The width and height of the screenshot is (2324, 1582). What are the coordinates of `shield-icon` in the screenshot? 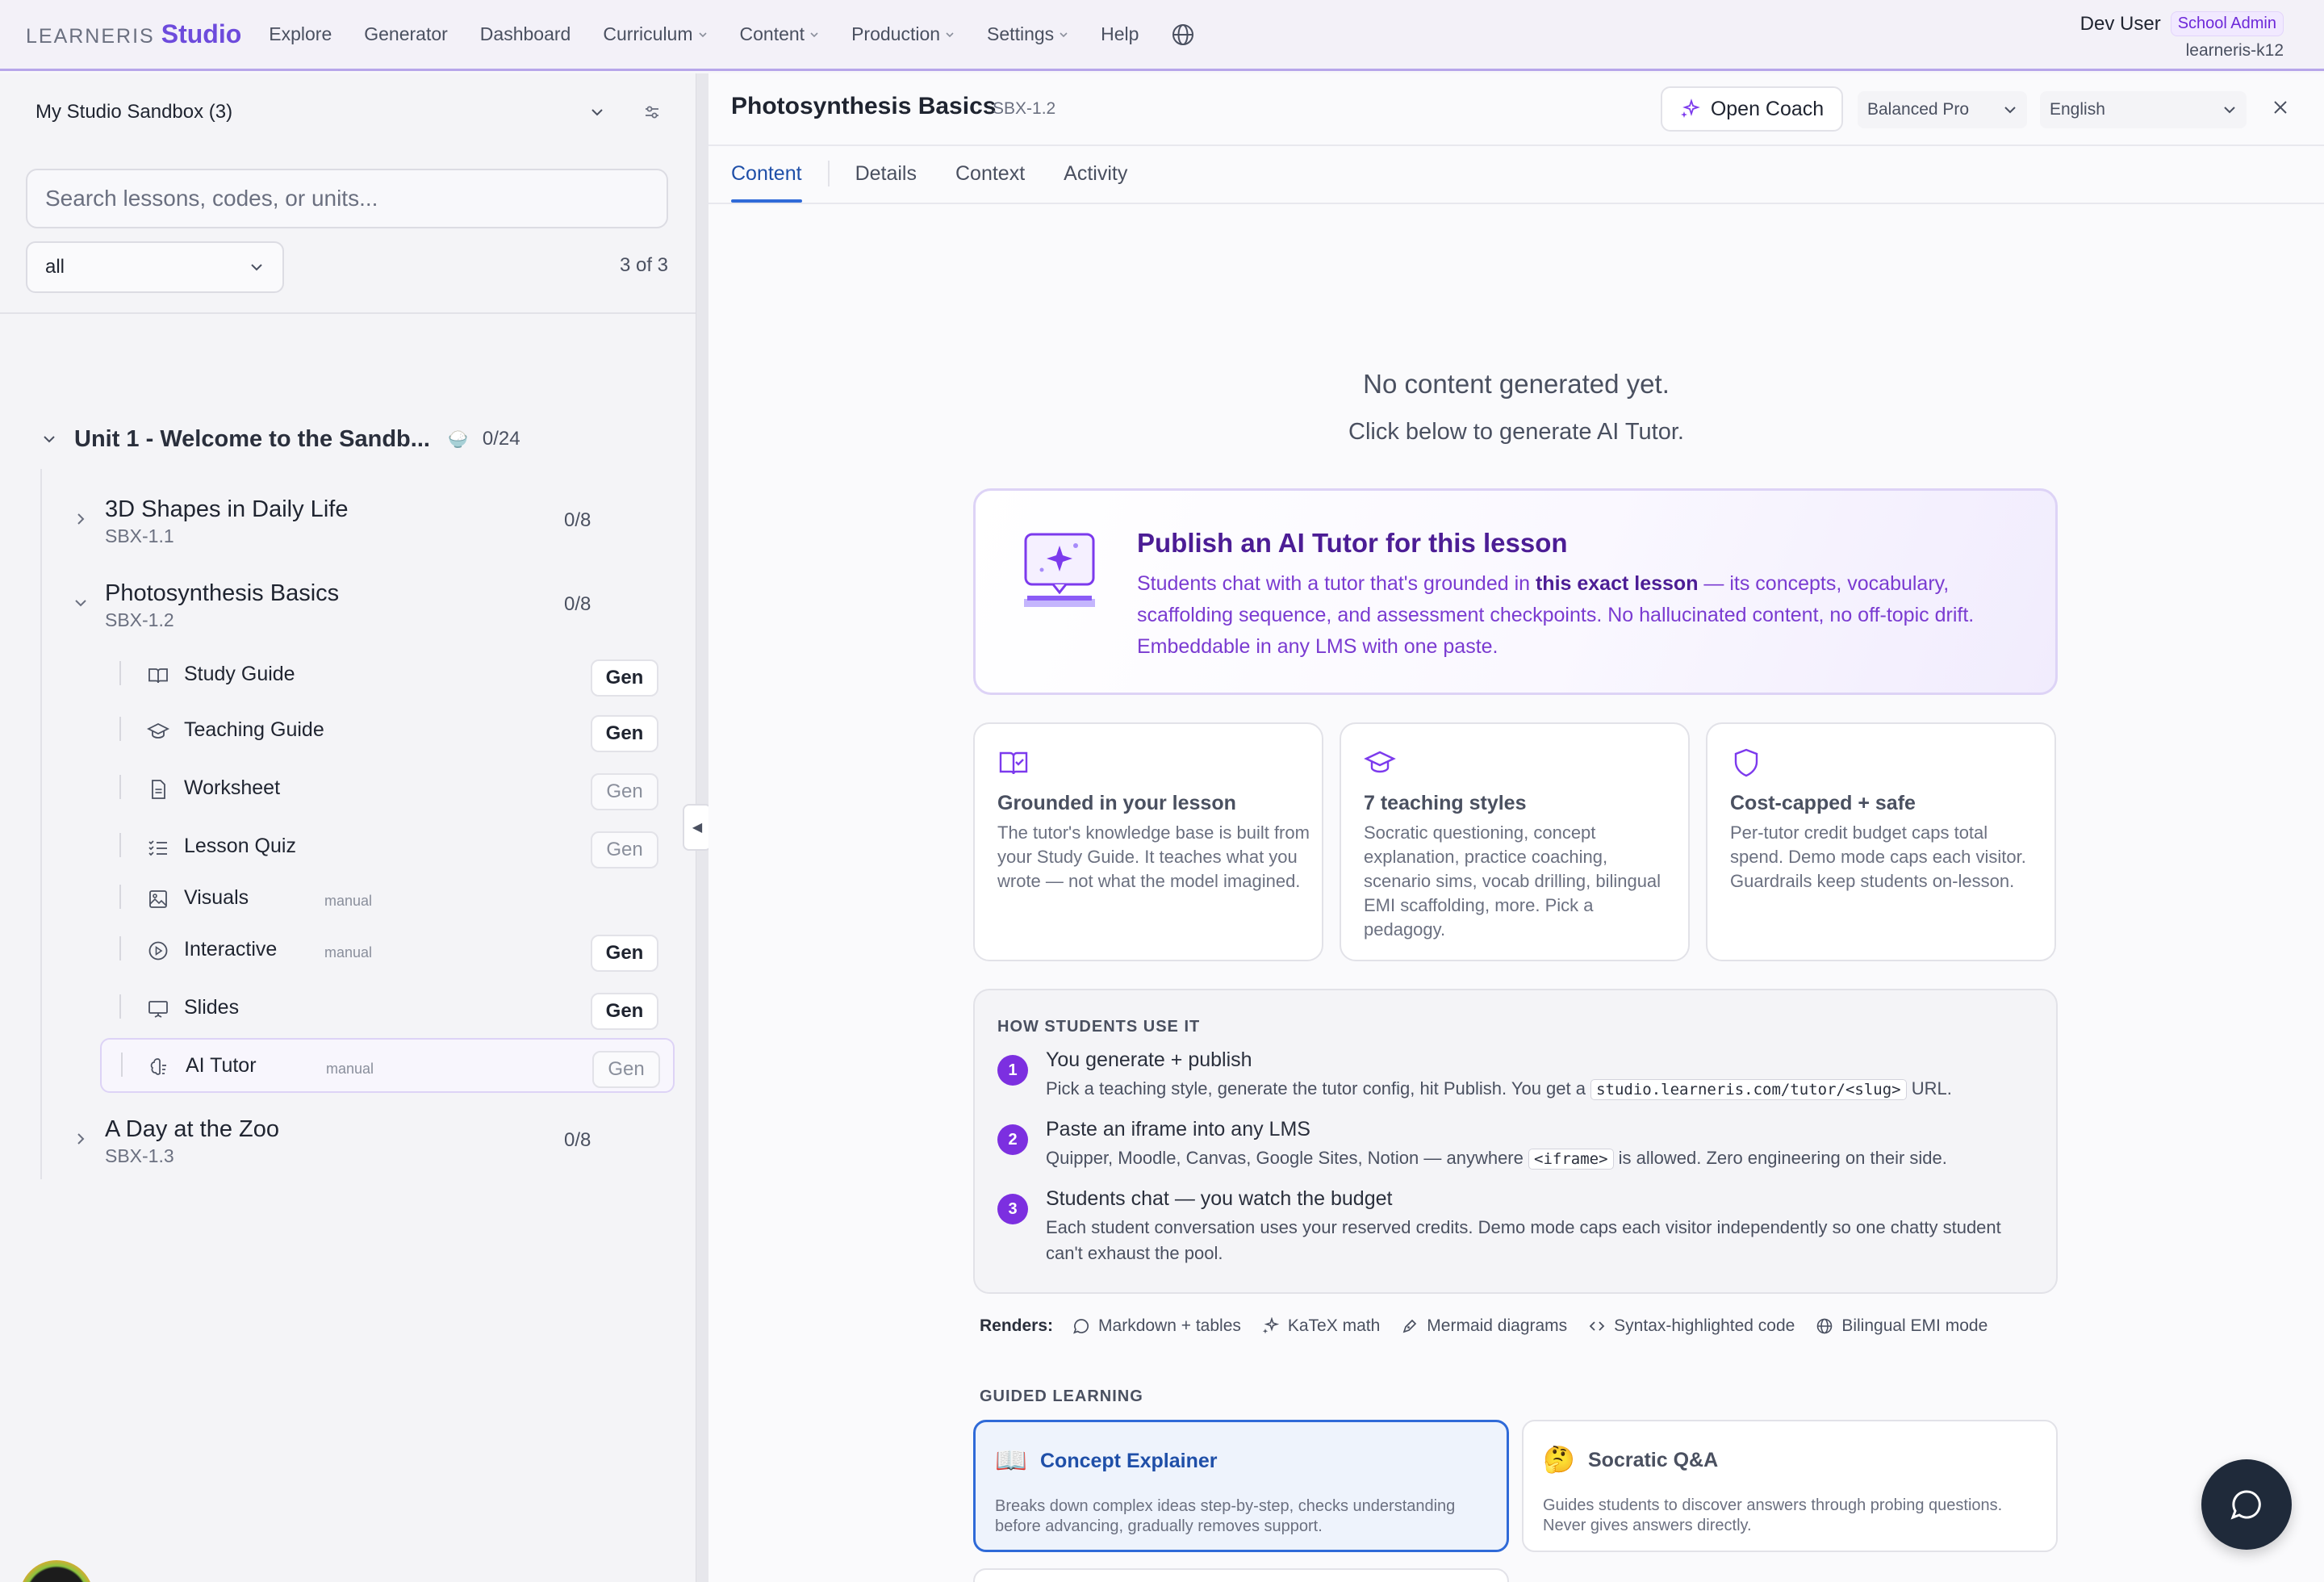 It's located at (1746, 762).